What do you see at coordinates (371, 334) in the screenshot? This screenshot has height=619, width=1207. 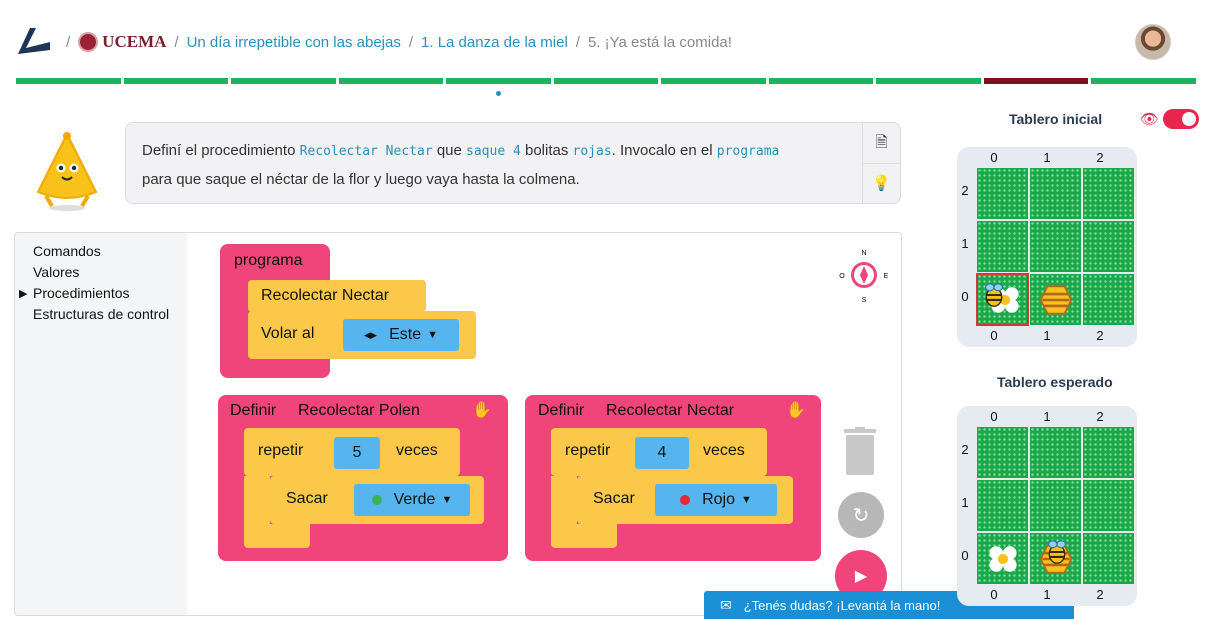 I see `direction-arrows-icon: ◂▸` at bounding box center [371, 334].